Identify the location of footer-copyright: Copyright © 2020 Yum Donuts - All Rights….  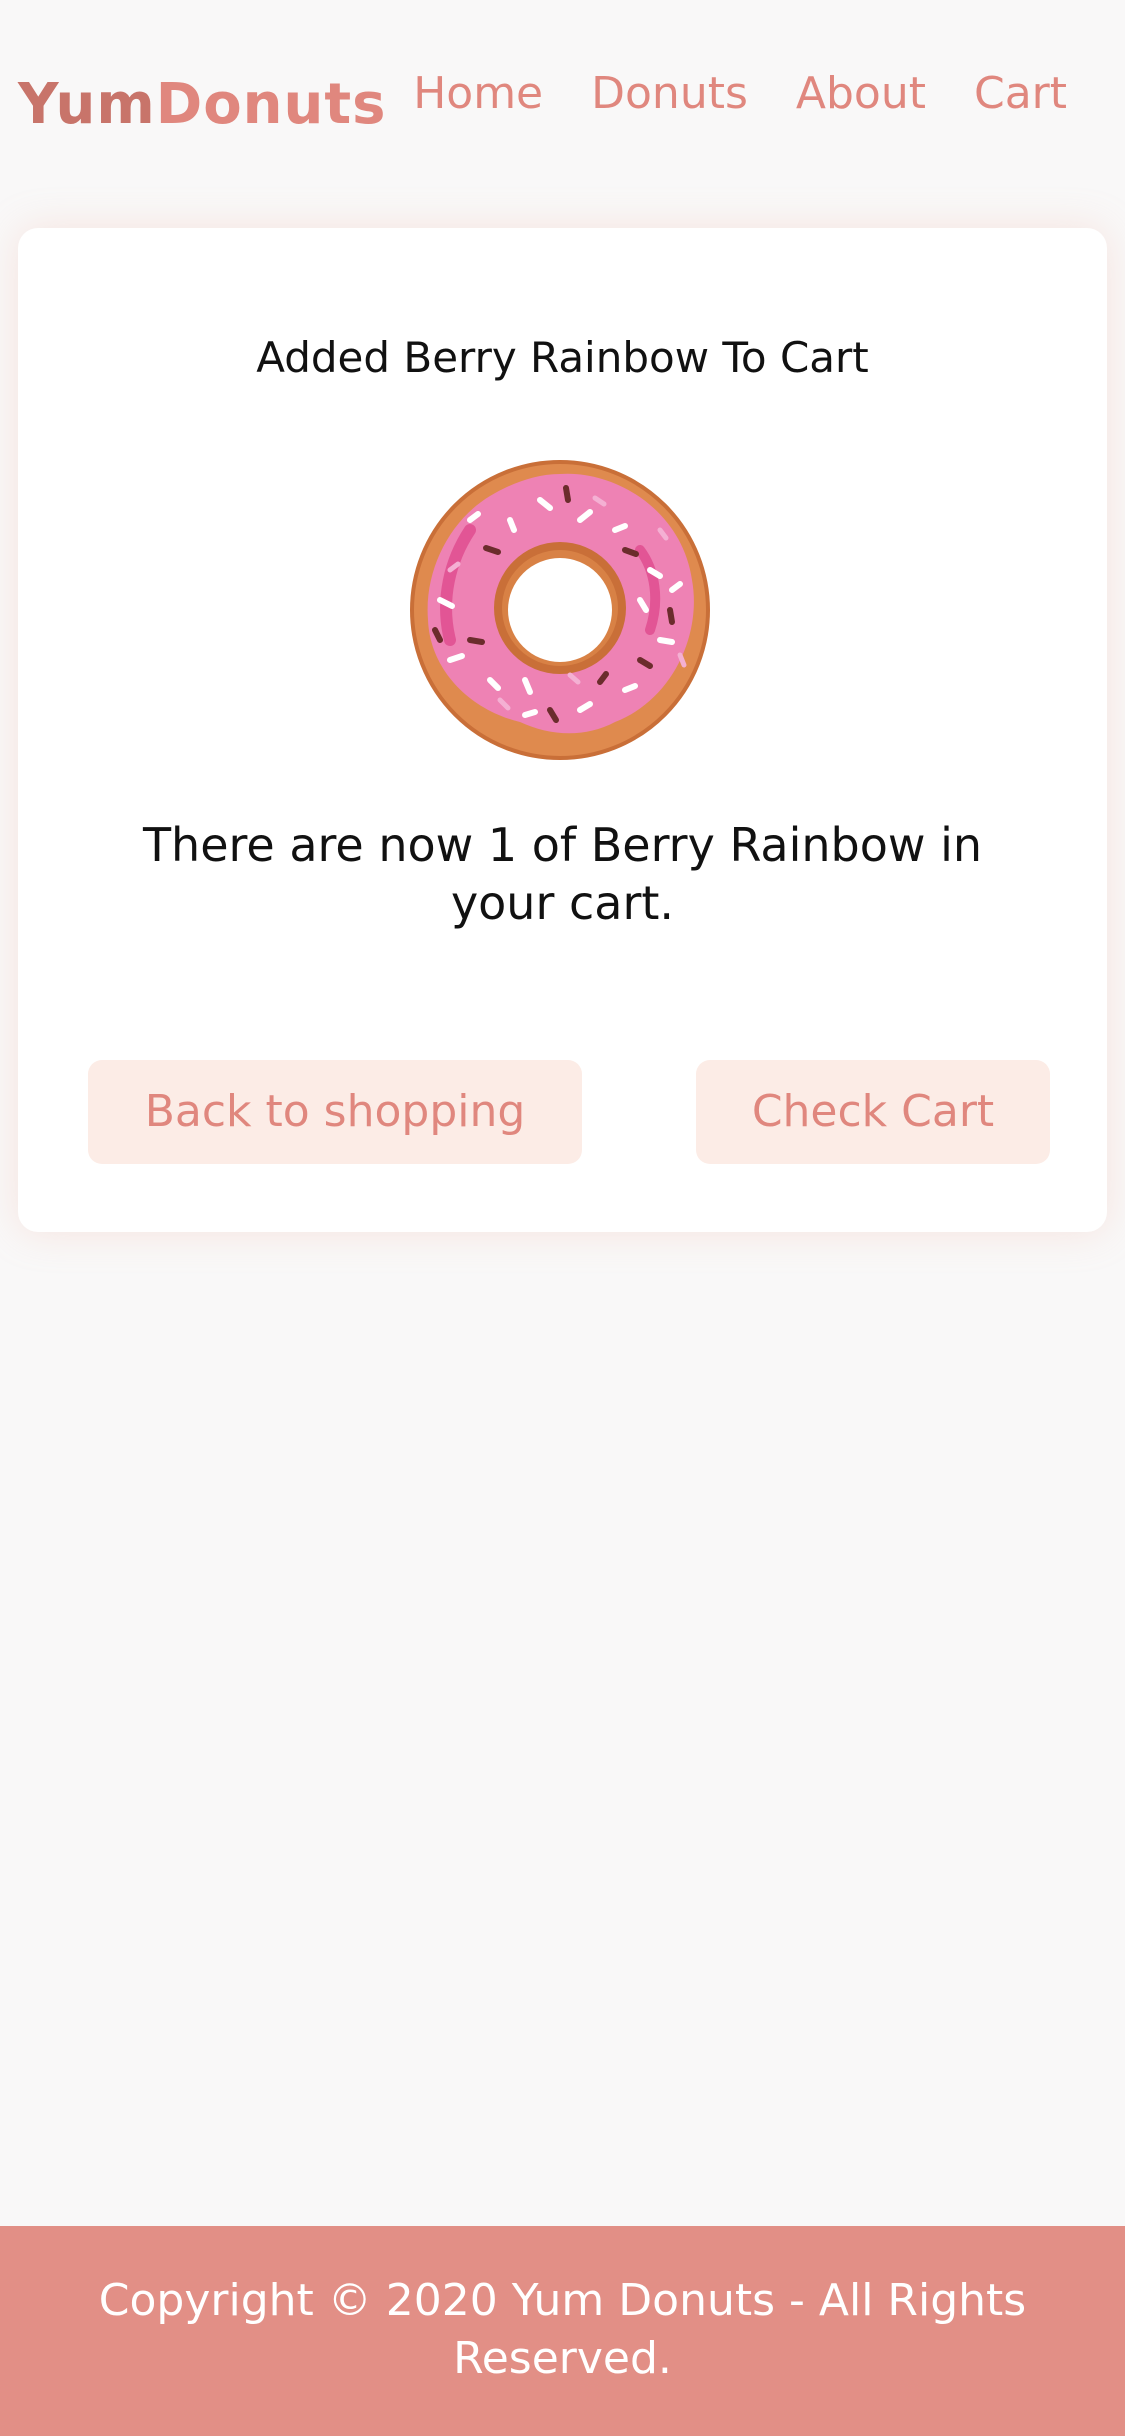
(562, 2329).